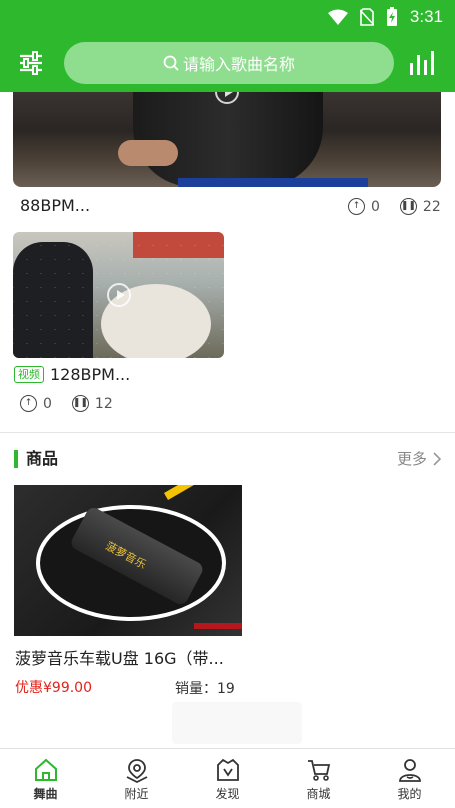 This screenshot has width=455, height=808. Describe the element at coordinates (171, 63) in the screenshot. I see `search-icon` at that location.